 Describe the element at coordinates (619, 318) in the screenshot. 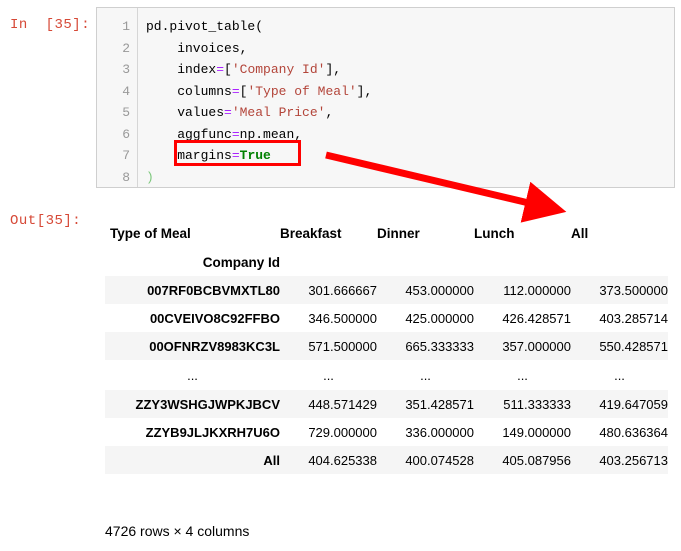

I see `cell-all: 403.285714` at that location.